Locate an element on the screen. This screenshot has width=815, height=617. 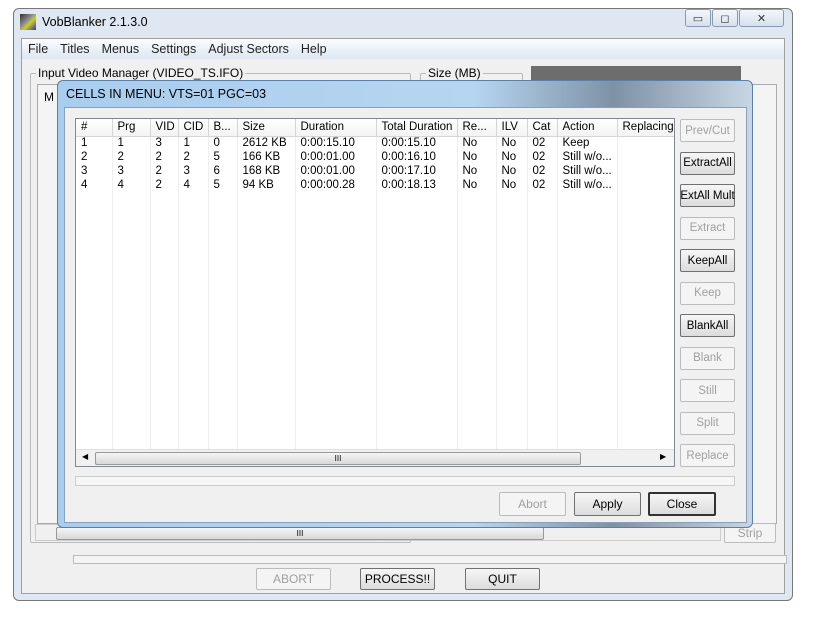
table-cell: 0:00:15.10 is located at coordinates (417, 143).